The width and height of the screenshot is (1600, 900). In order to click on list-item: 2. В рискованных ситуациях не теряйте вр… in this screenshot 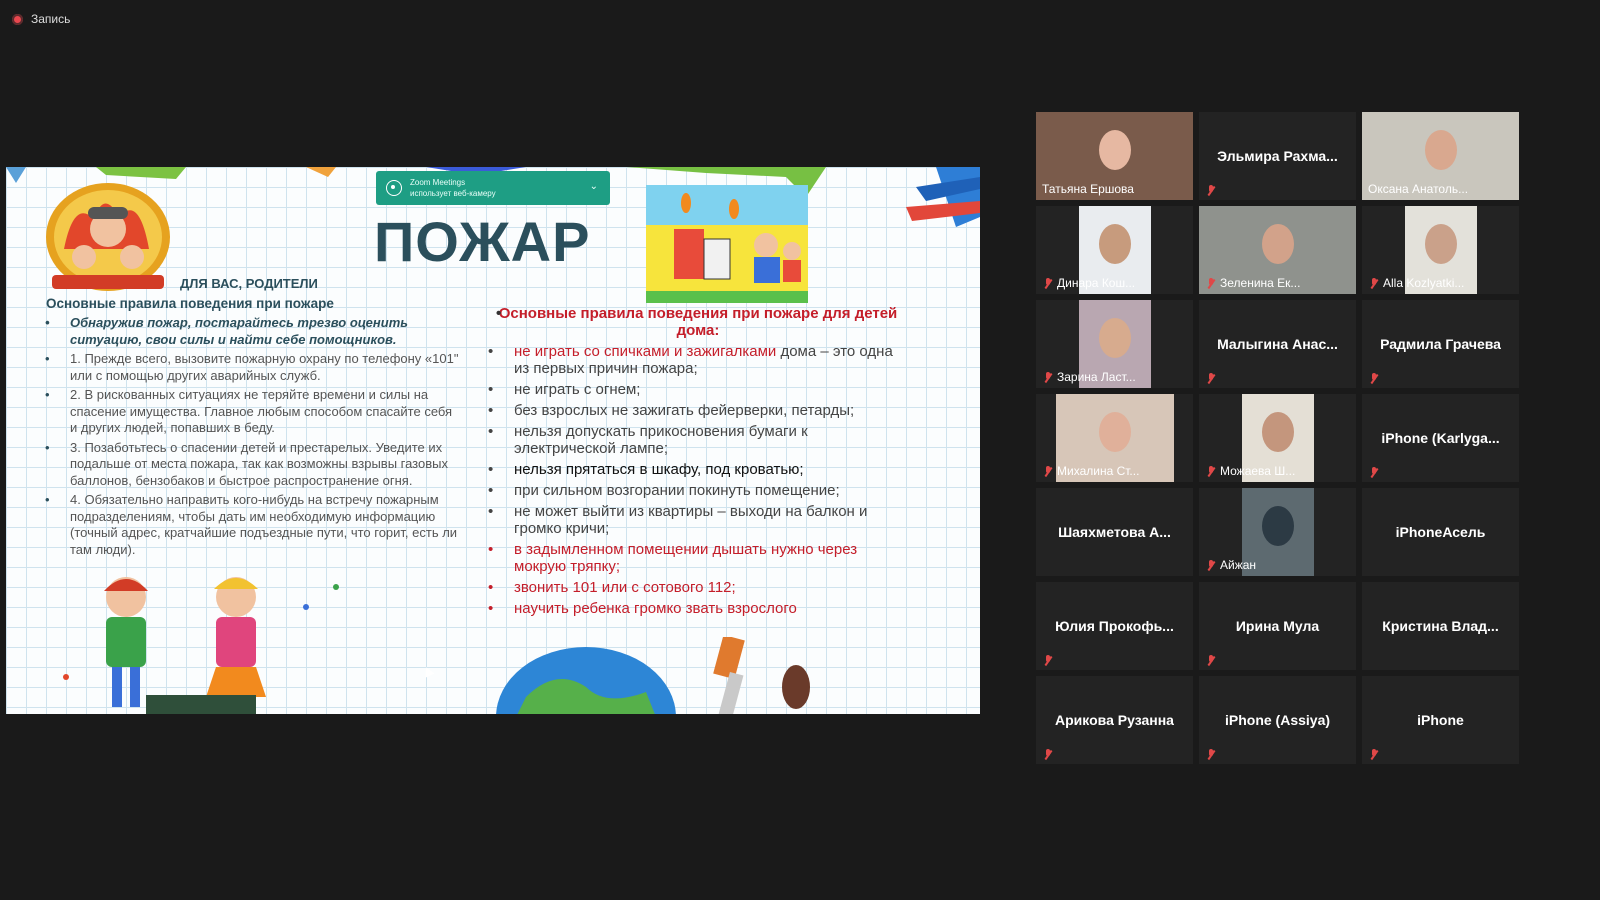, I will do `click(252, 412)`.